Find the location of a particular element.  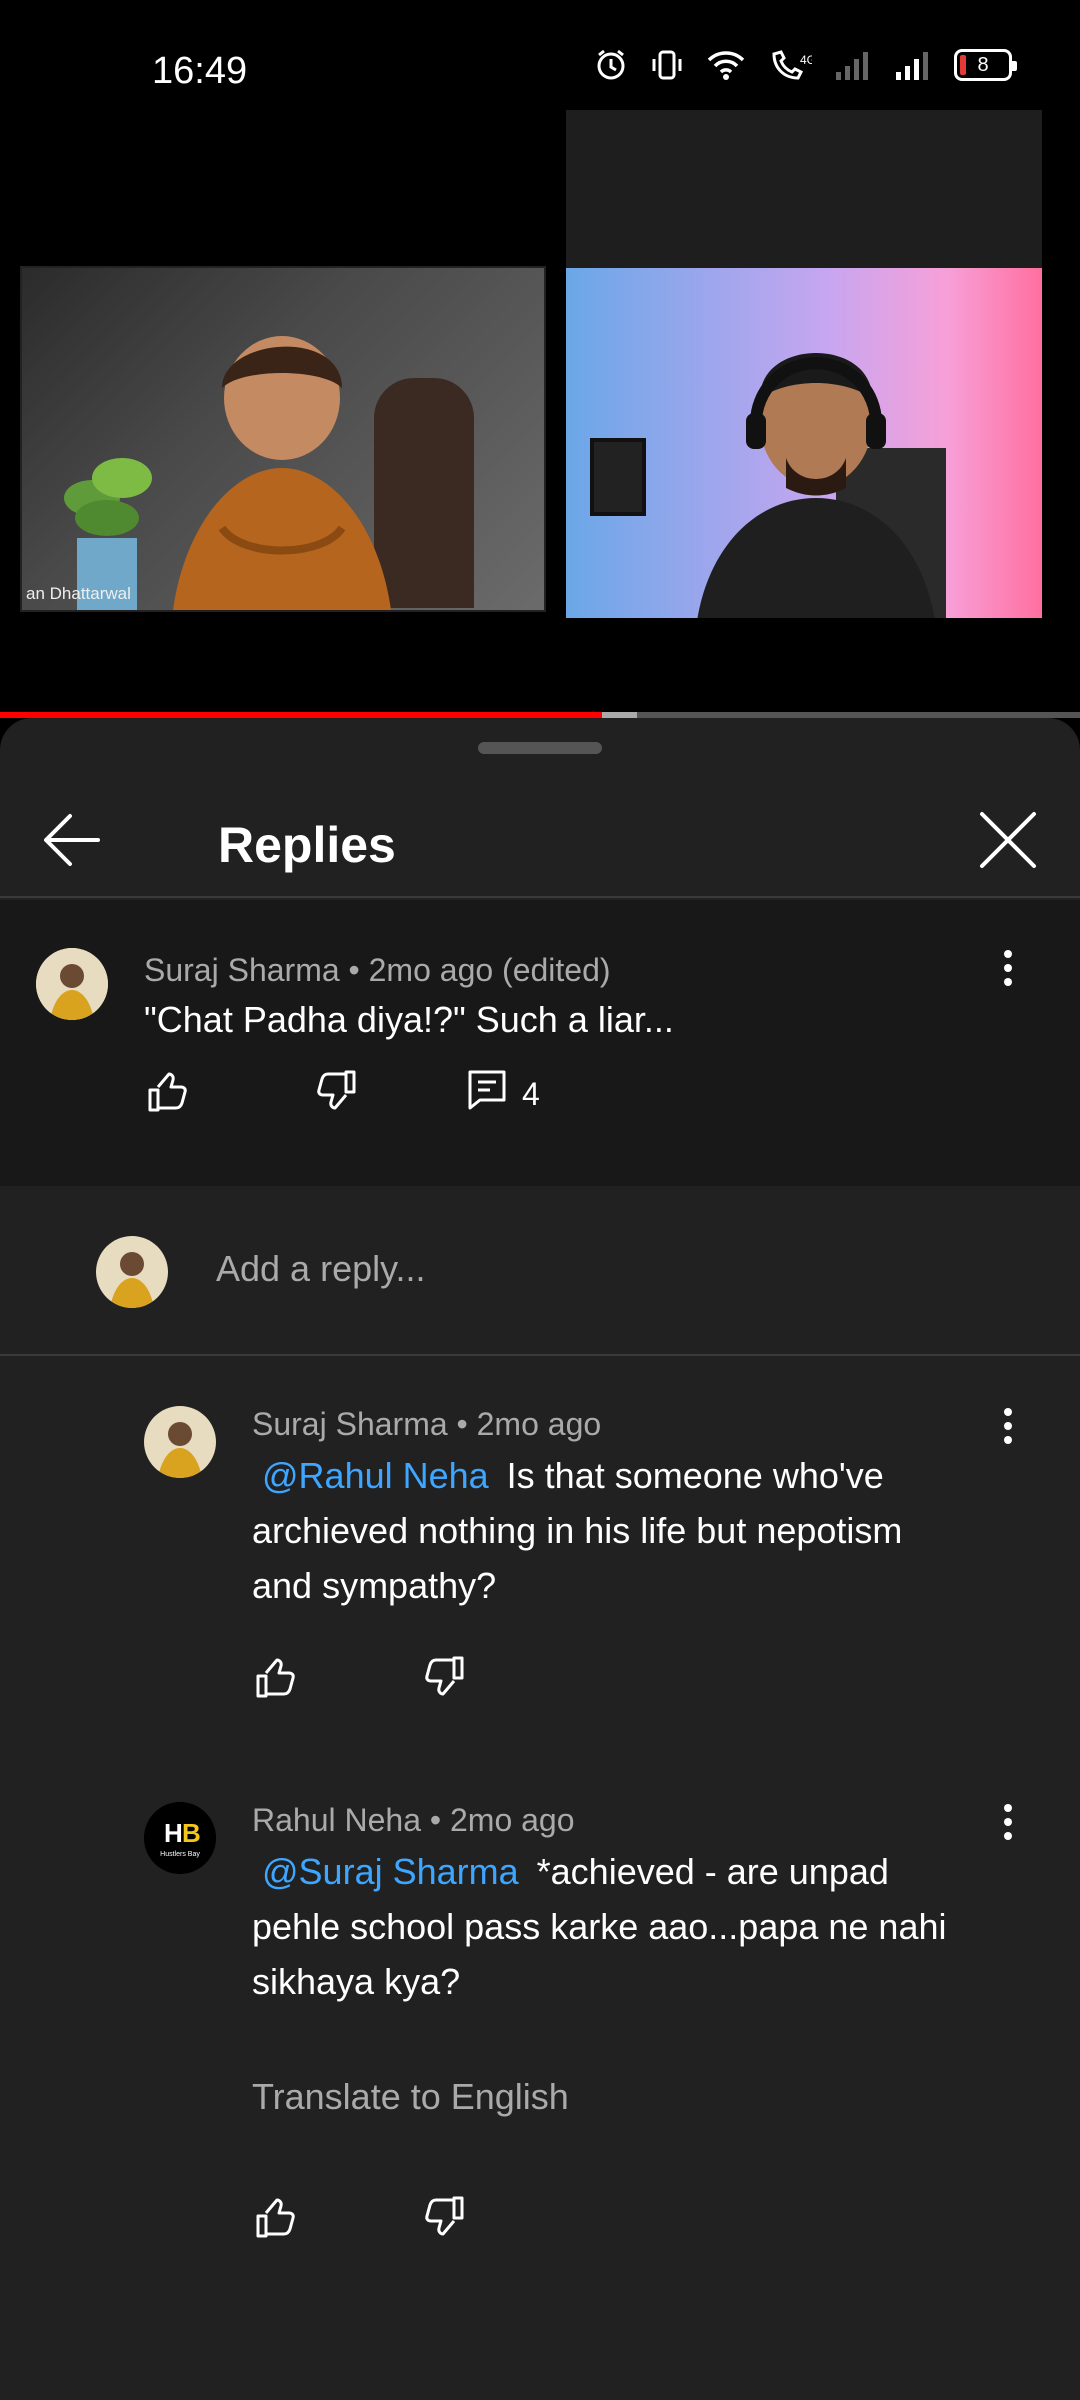

reply-text-line: sikhaya kya? is located at coordinates (356, 1981).